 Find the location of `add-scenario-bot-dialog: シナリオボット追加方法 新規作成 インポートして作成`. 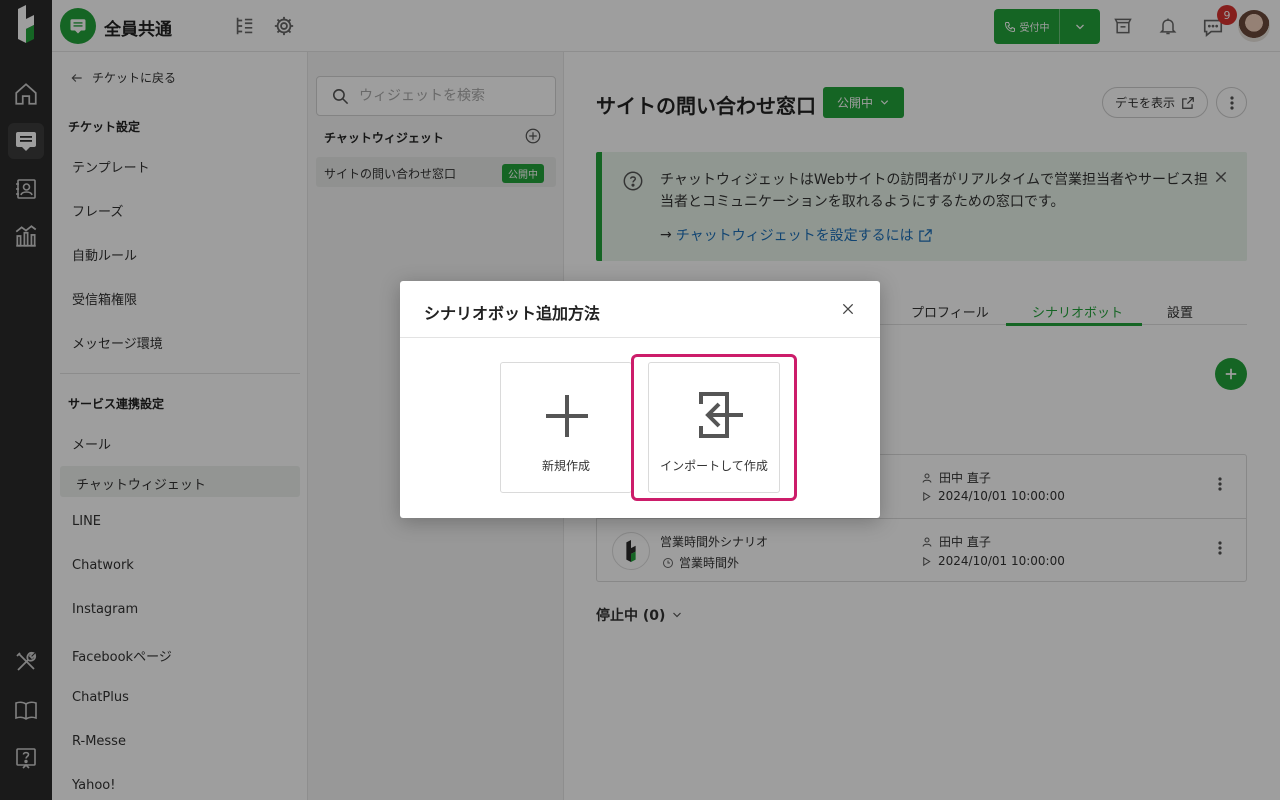

add-scenario-bot-dialog: シナリオボット追加方法 新規作成 インポートして作成 is located at coordinates (640, 399).